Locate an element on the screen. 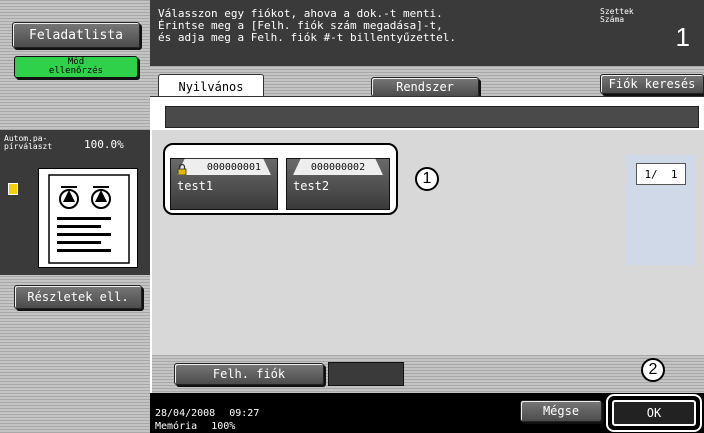 The width and height of the screenshot is (704, 433). tab-public: Nyilvános is located at coordinates (211, 86).